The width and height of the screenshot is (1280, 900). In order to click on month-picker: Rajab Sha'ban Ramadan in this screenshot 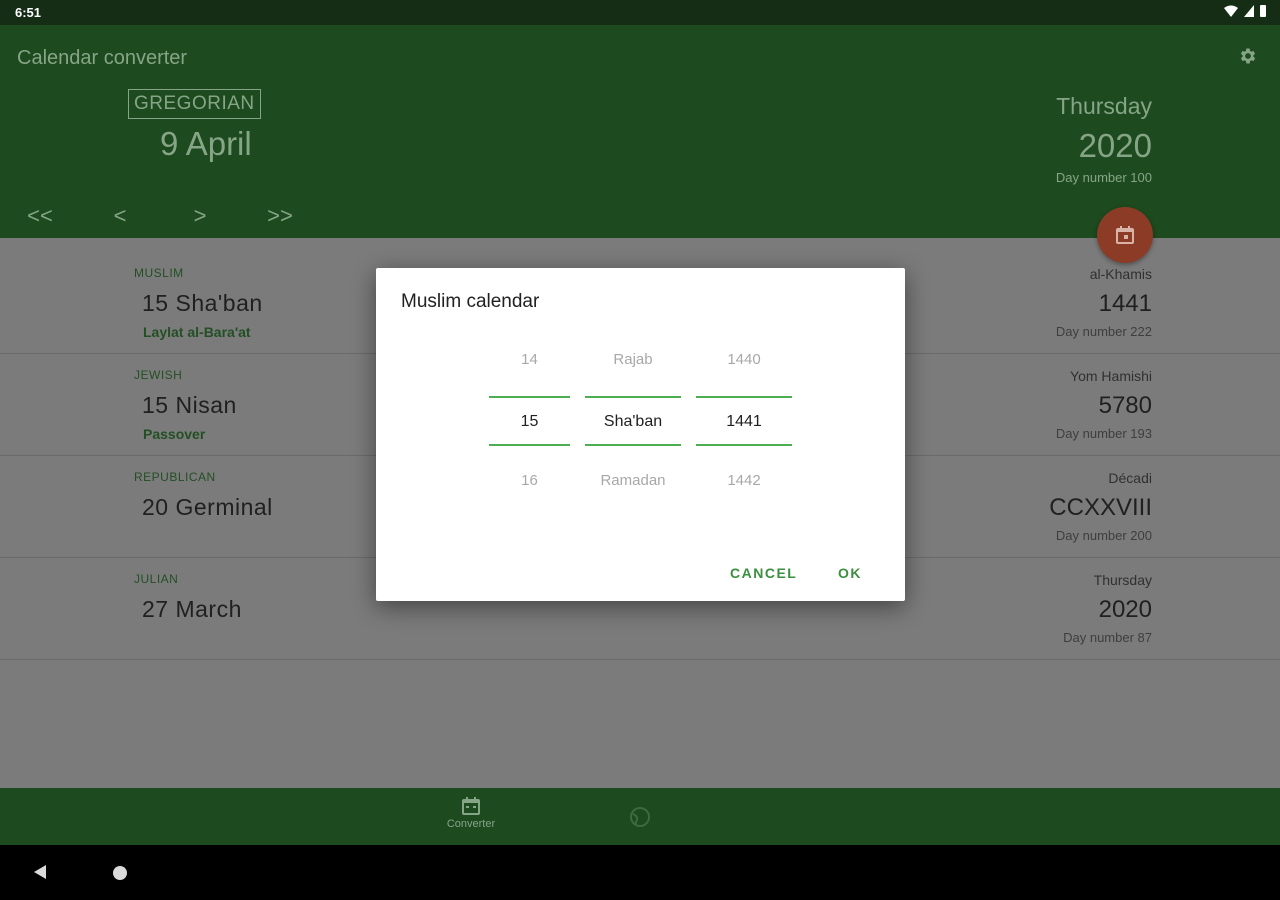, I will do `click(633, 421)`.